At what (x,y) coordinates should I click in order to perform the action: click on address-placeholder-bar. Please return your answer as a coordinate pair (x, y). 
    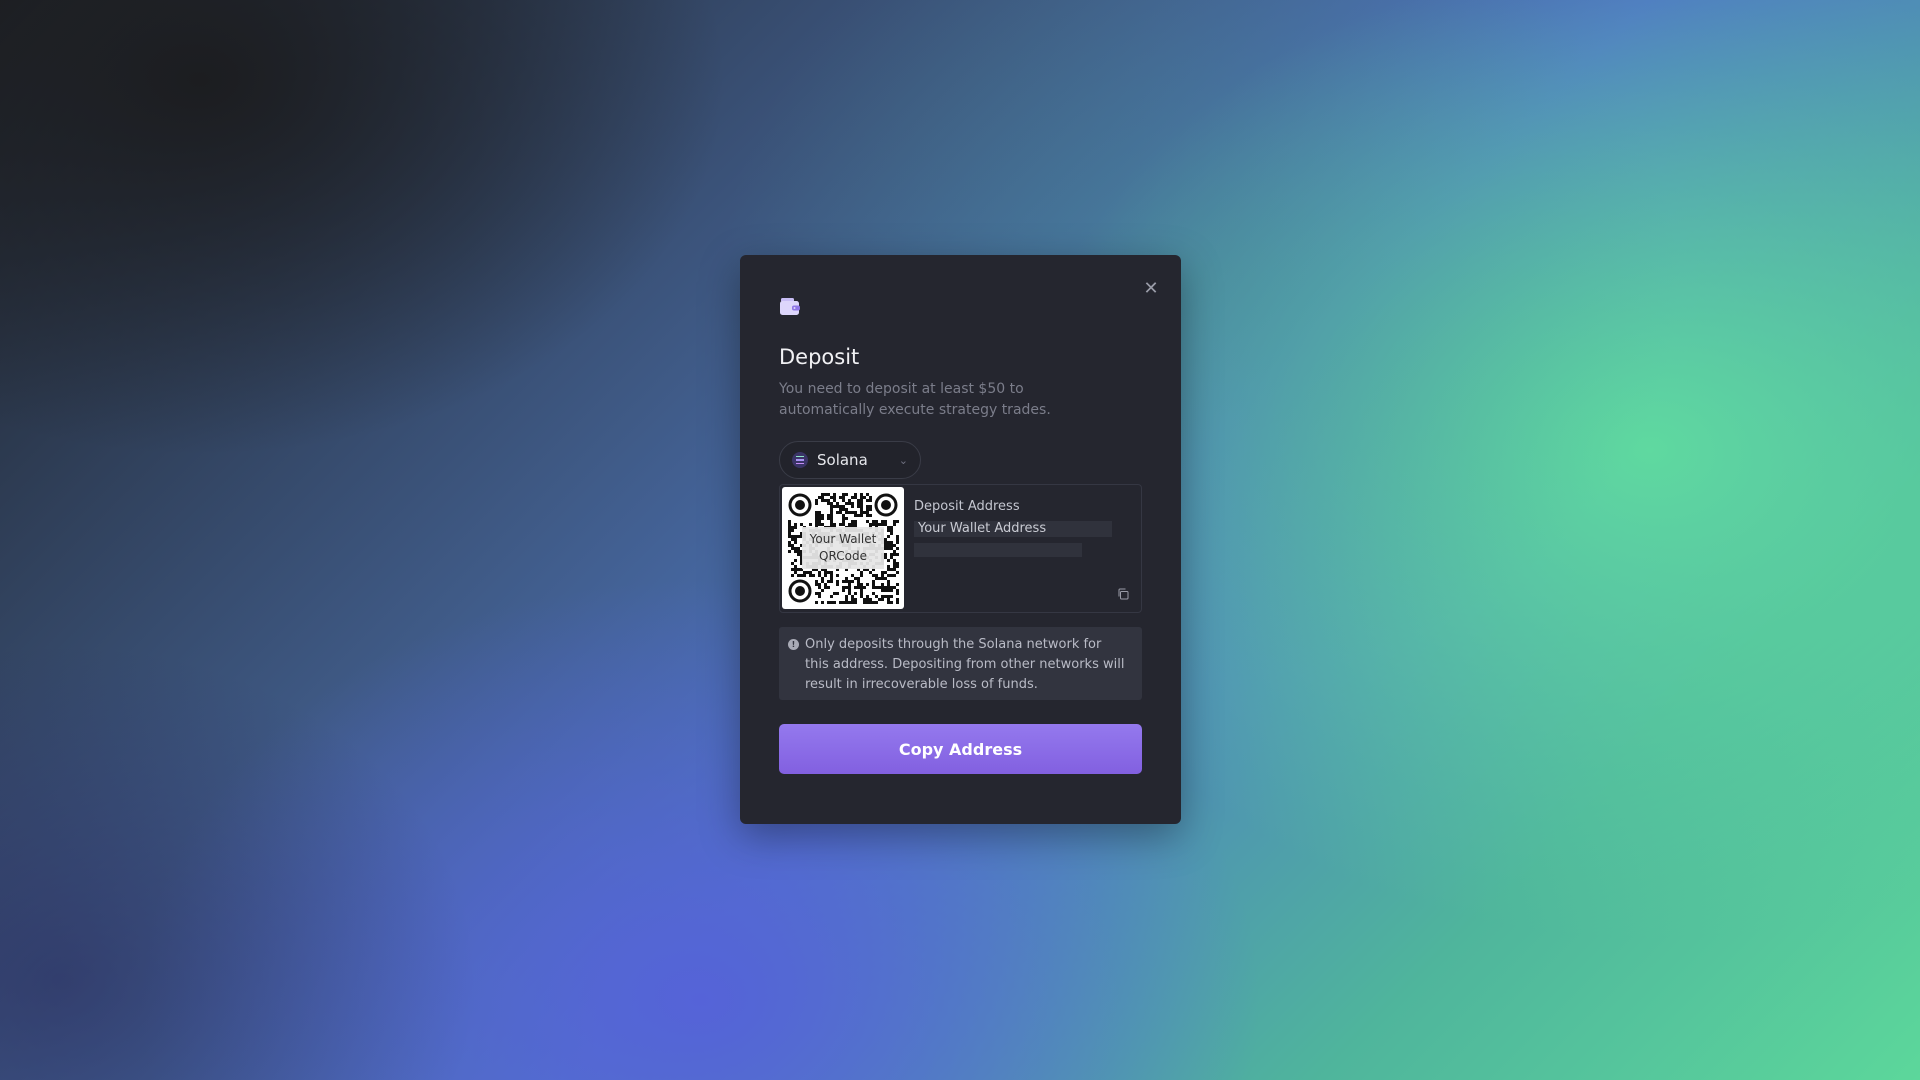
    Looking at the image, I should click on (998, 550).